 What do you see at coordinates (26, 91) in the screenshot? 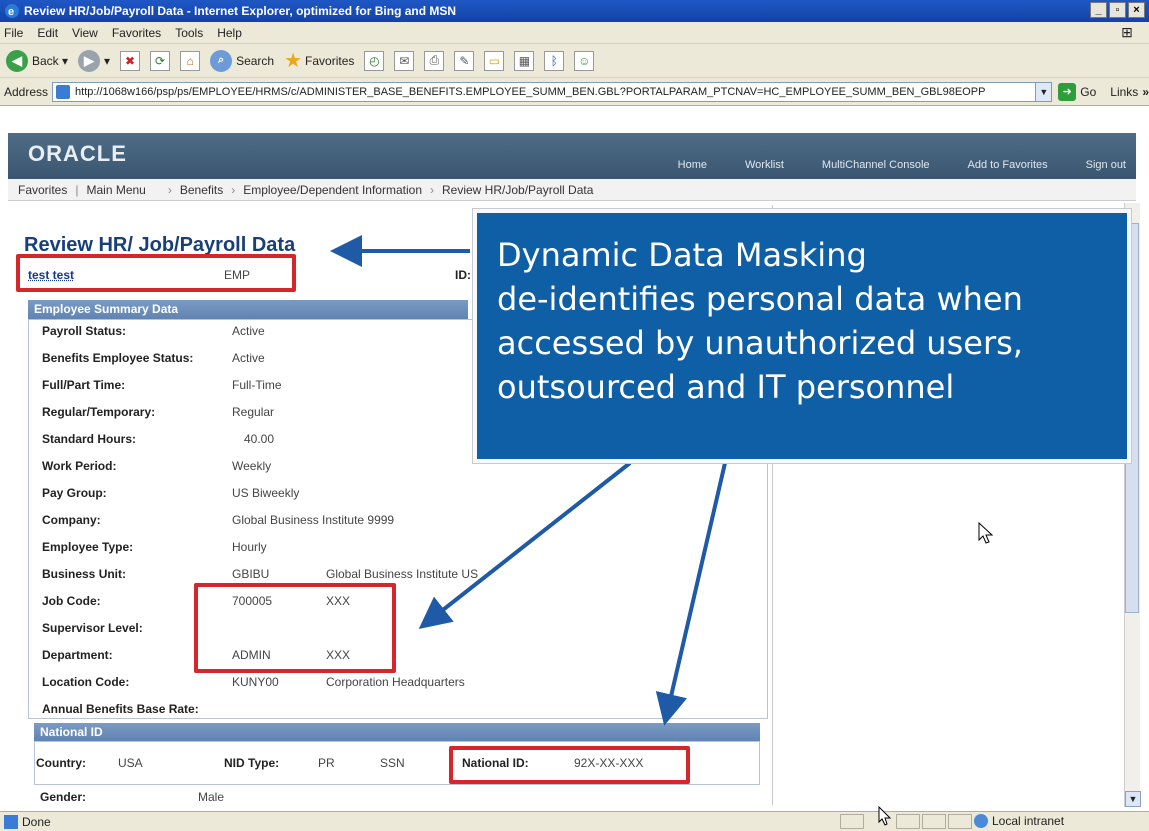
I see `address-label: Address` at bounding box center [26, 91].